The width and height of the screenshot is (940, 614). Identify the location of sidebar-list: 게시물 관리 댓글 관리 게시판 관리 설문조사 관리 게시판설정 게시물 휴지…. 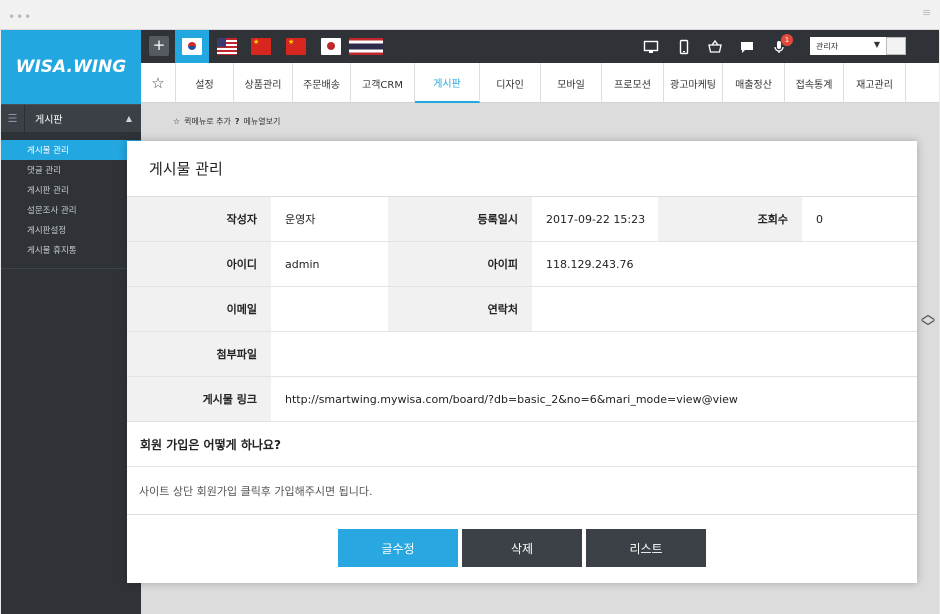
(71, 200).